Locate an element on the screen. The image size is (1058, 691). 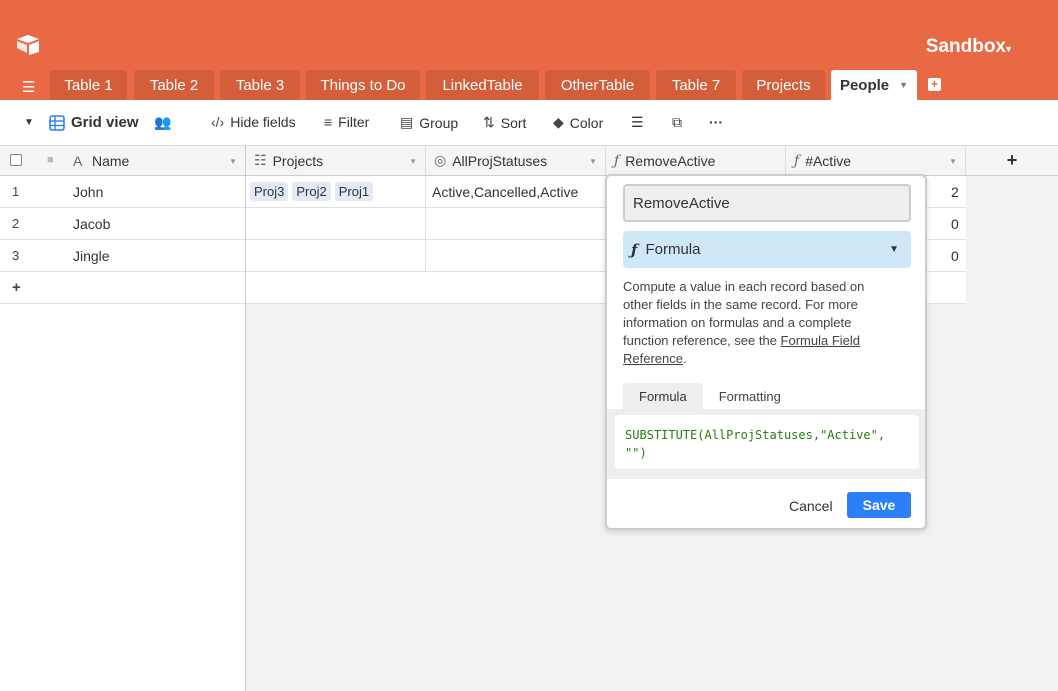
linked-record-chip: Proj3 is located at coordinates (269, 191).